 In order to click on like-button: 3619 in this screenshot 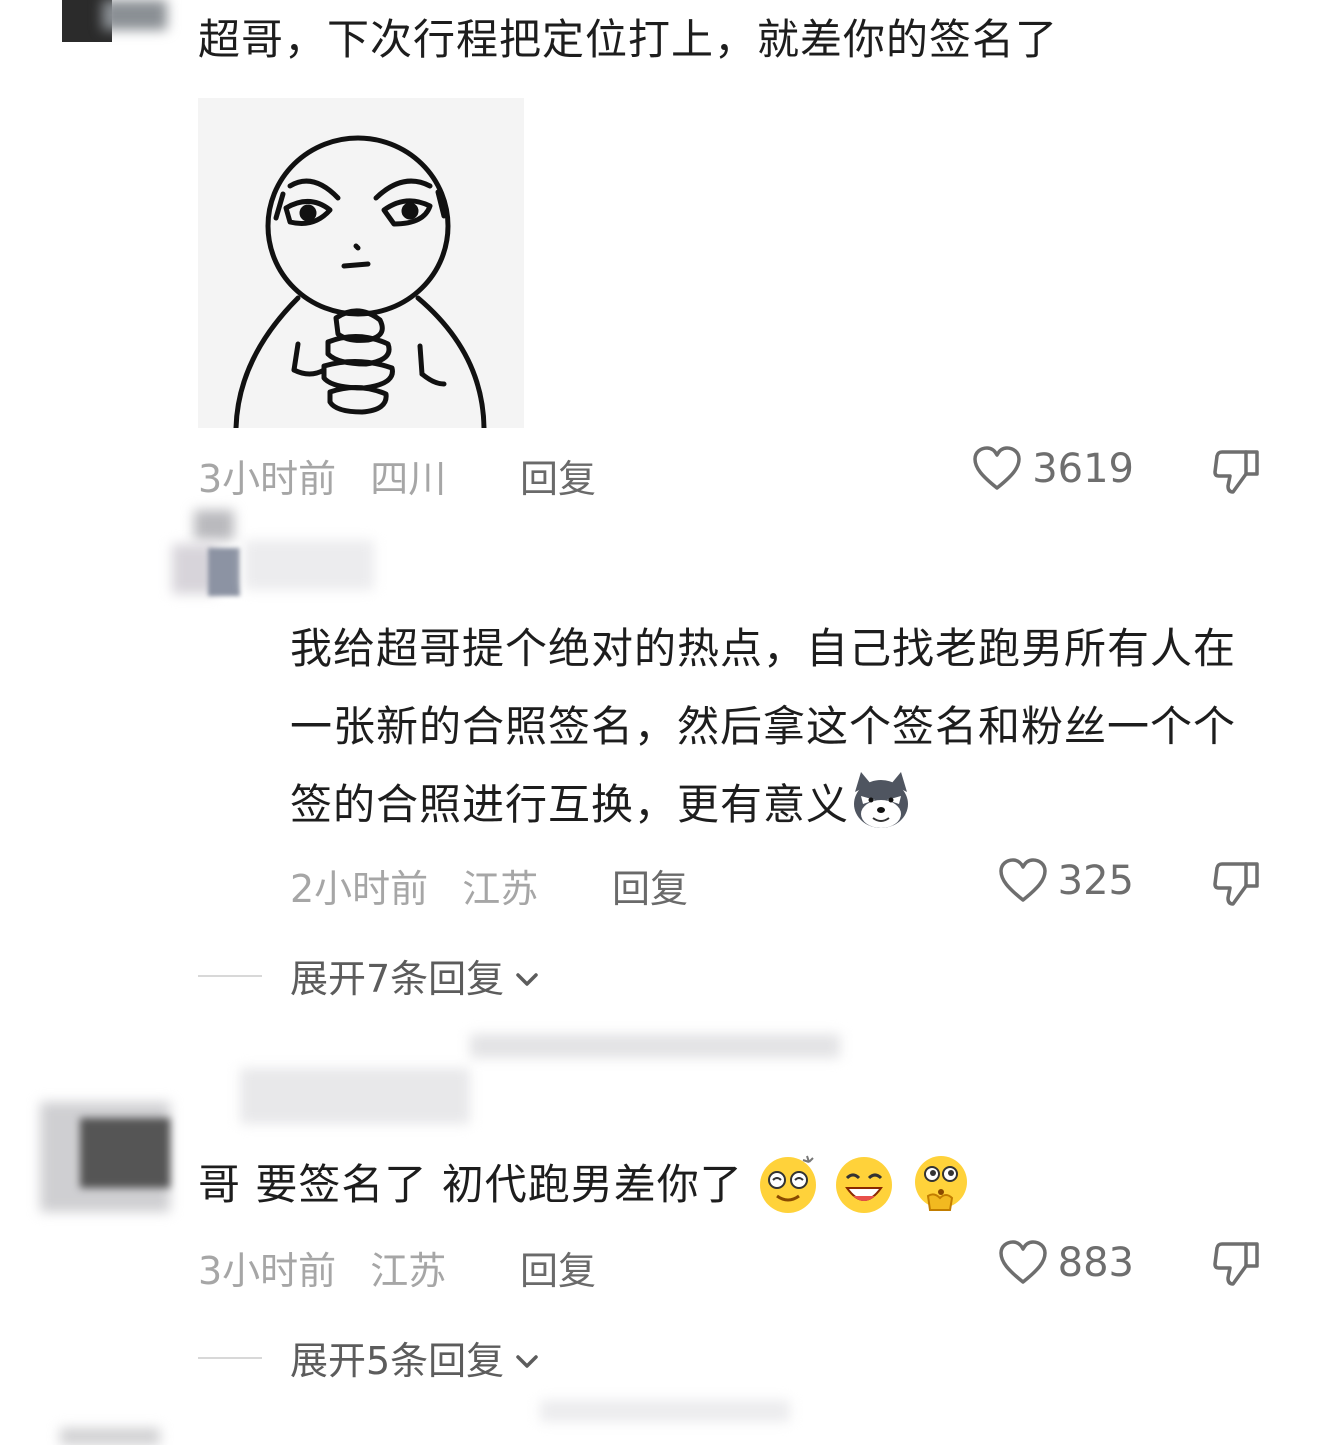, I will do `click(1053, 469)`.